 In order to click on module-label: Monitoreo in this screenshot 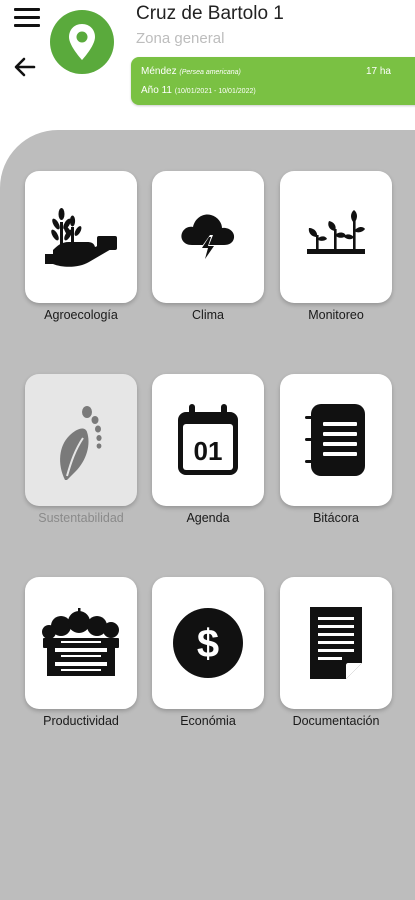, I will do `click(336, 315)`.